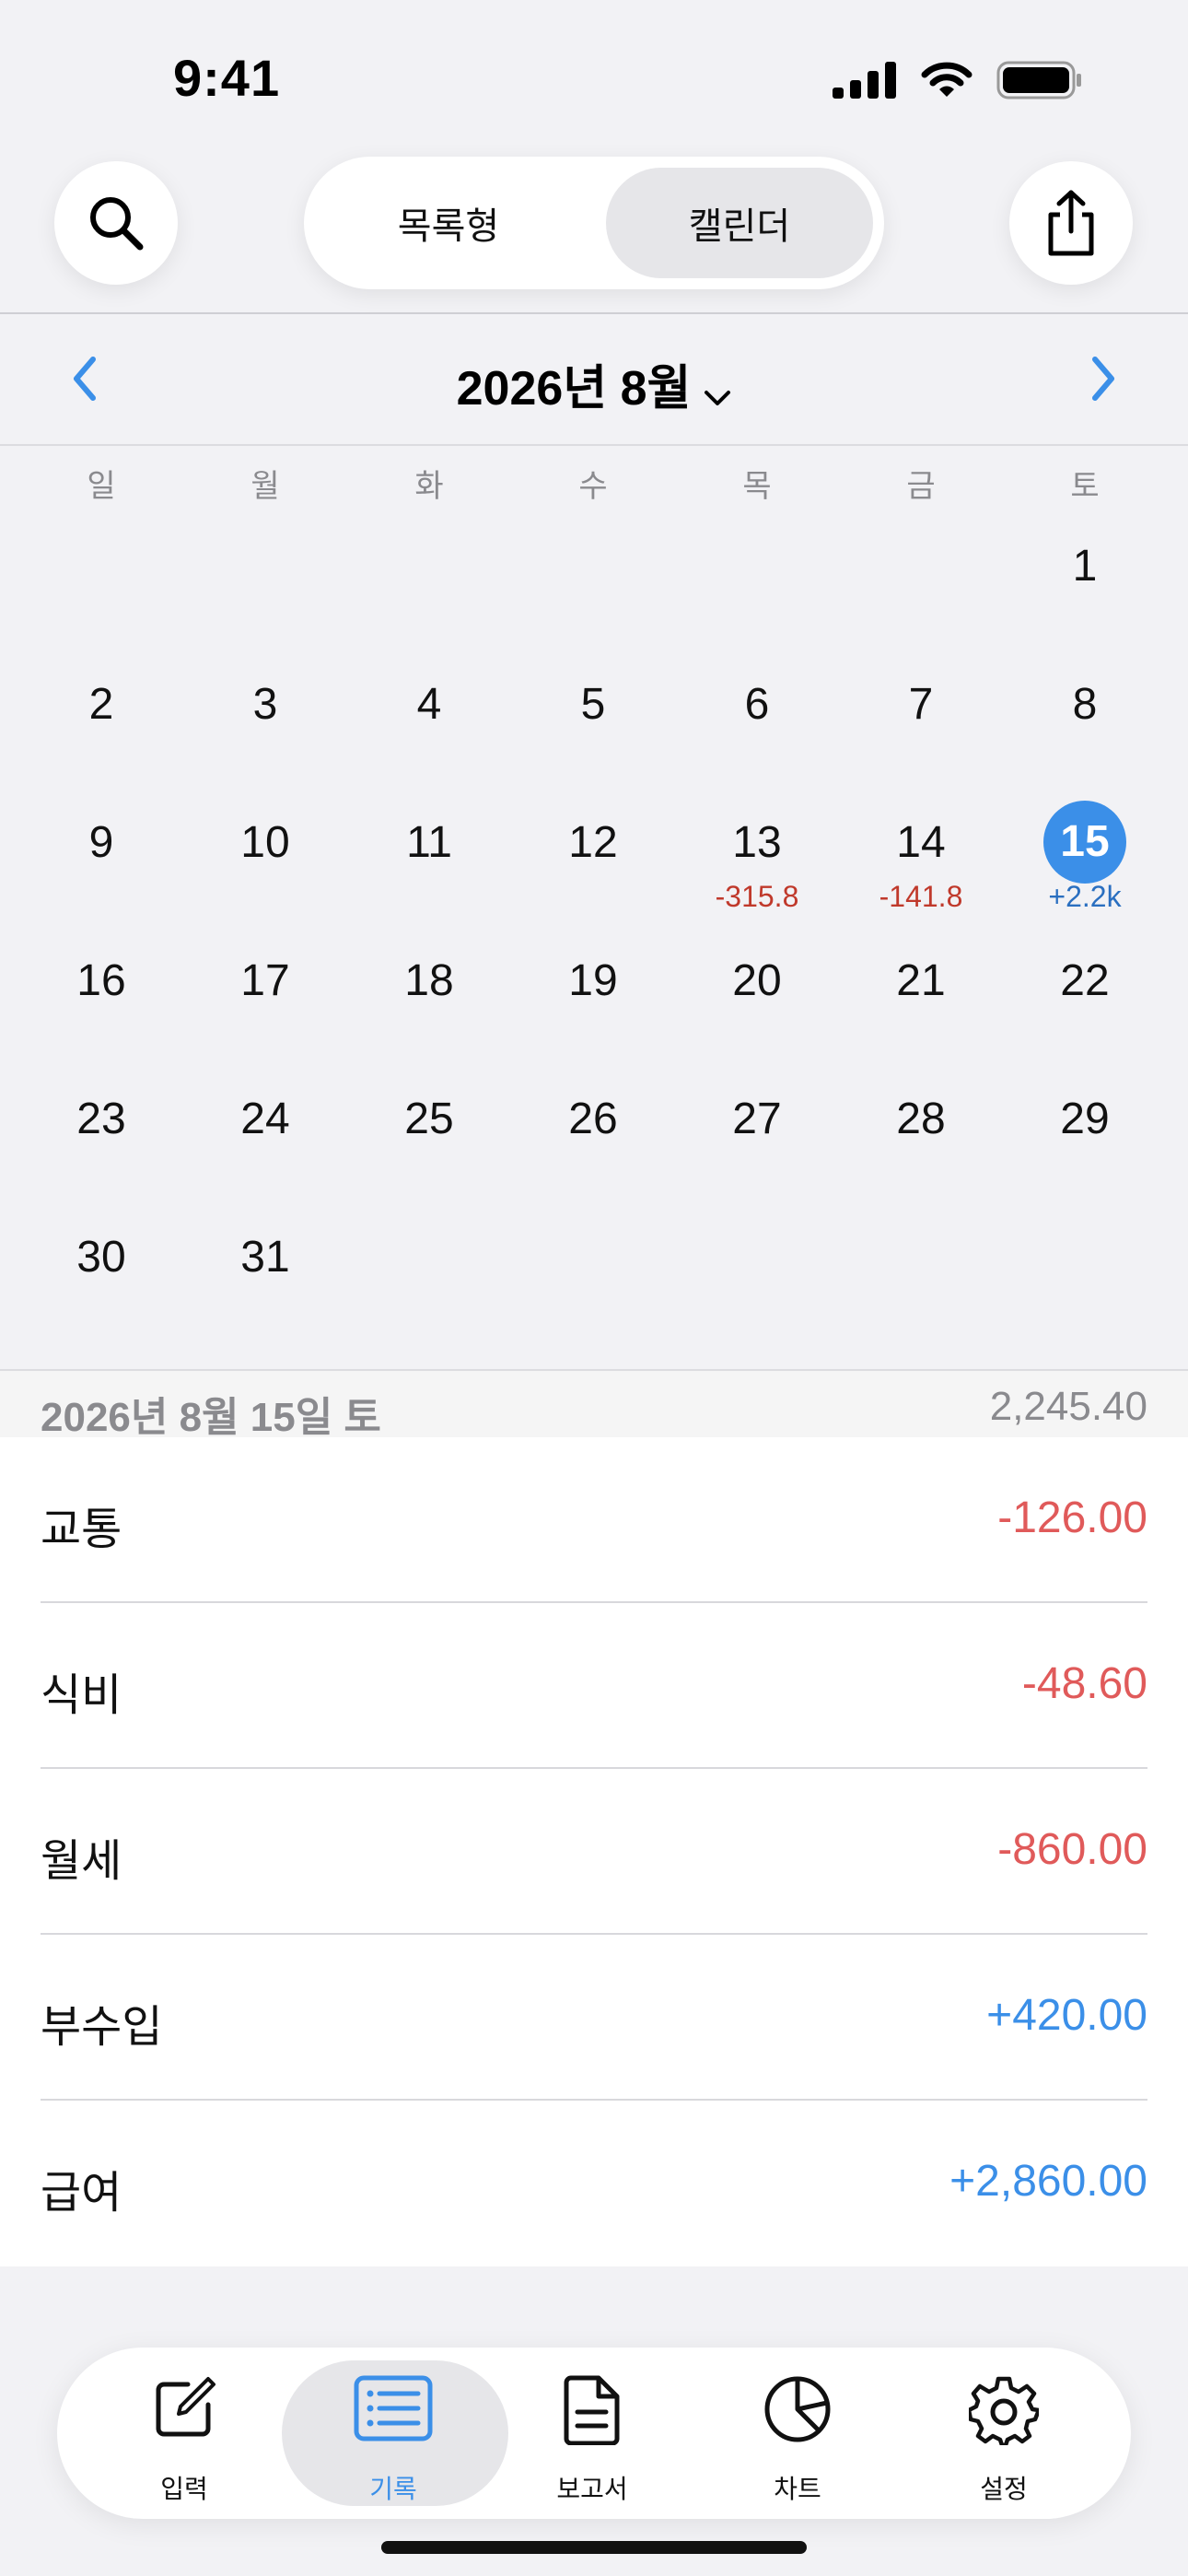  Describe the element at coordinates (1072, 1517) in the screenshot. I see `transaction-amount: -126.00` at that location.